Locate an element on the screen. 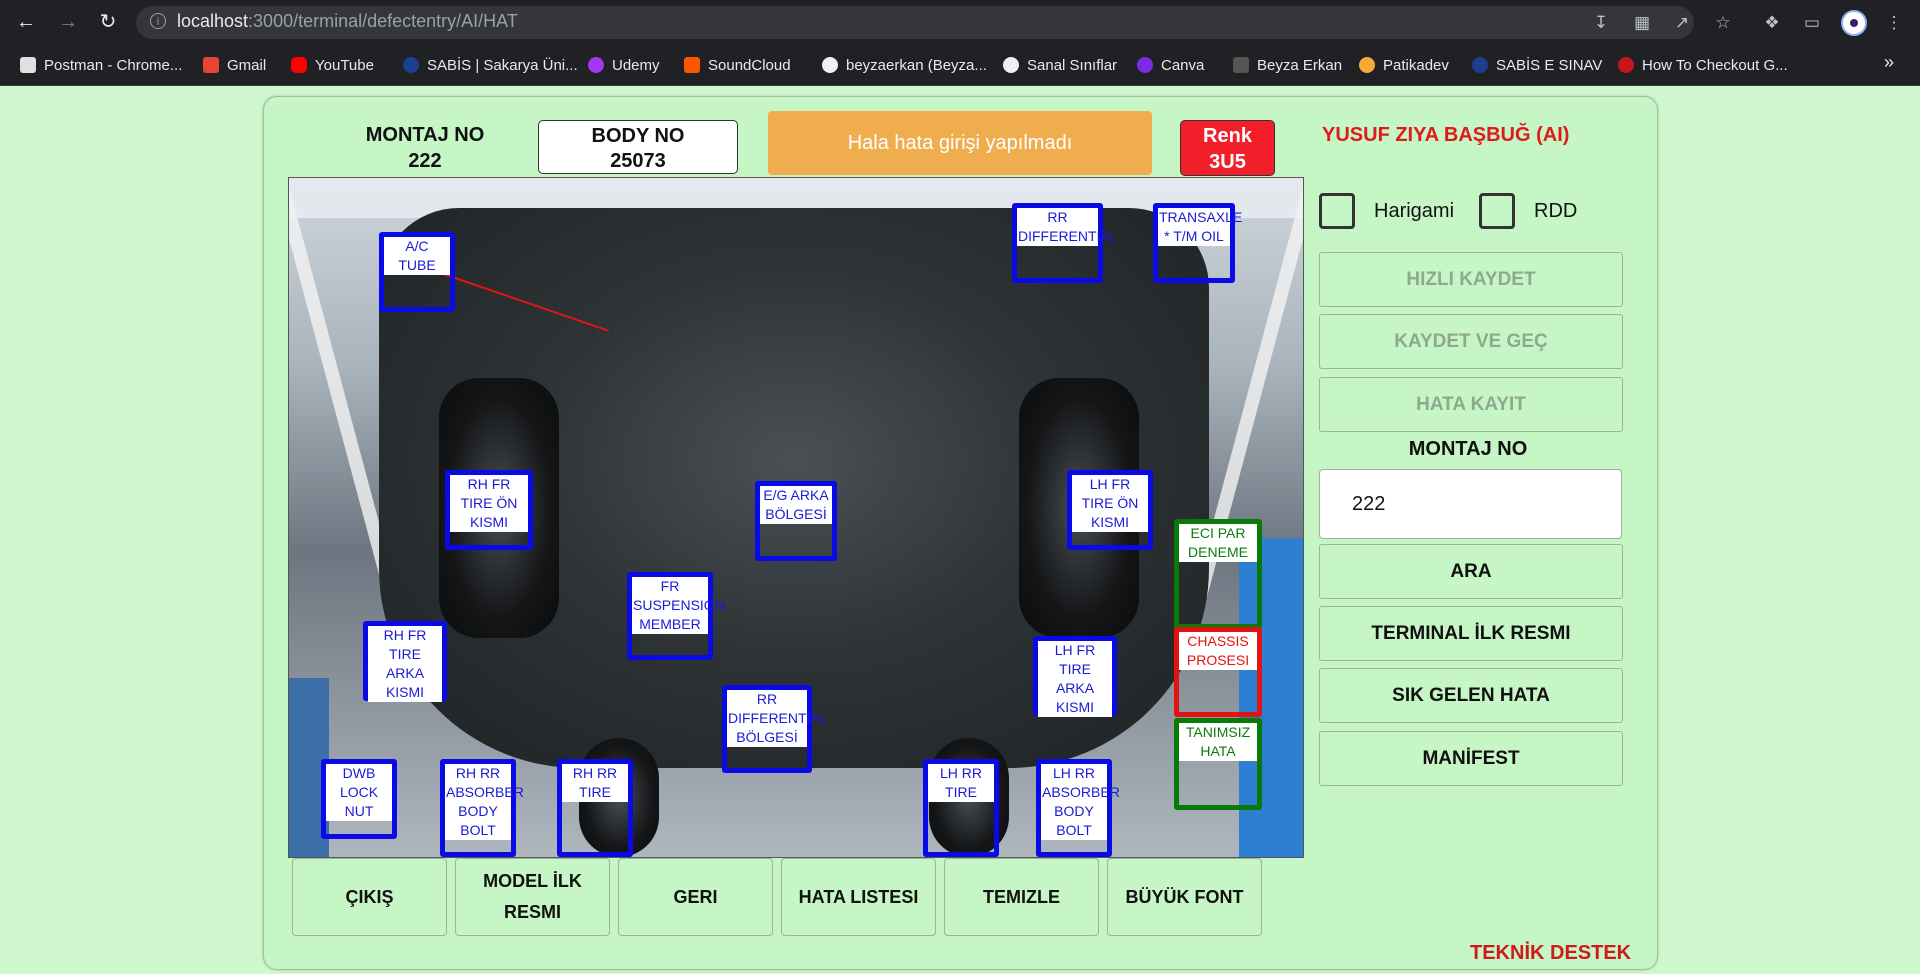 The width and height of the screenshot is (1920, 974). menu-icon: ⋮ is located at coordinates (1894, 23).